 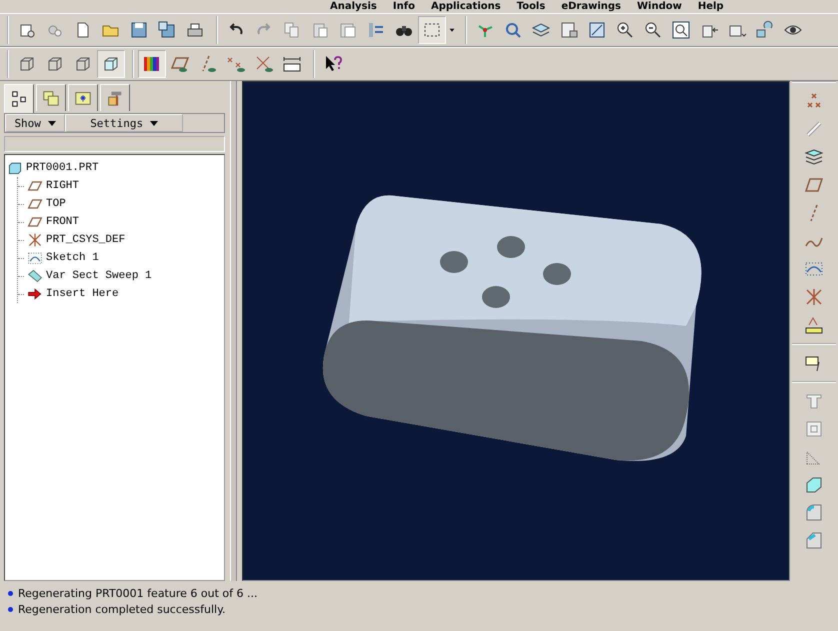 I want to click on menu-item: Tools, so click(x=531, y=6).